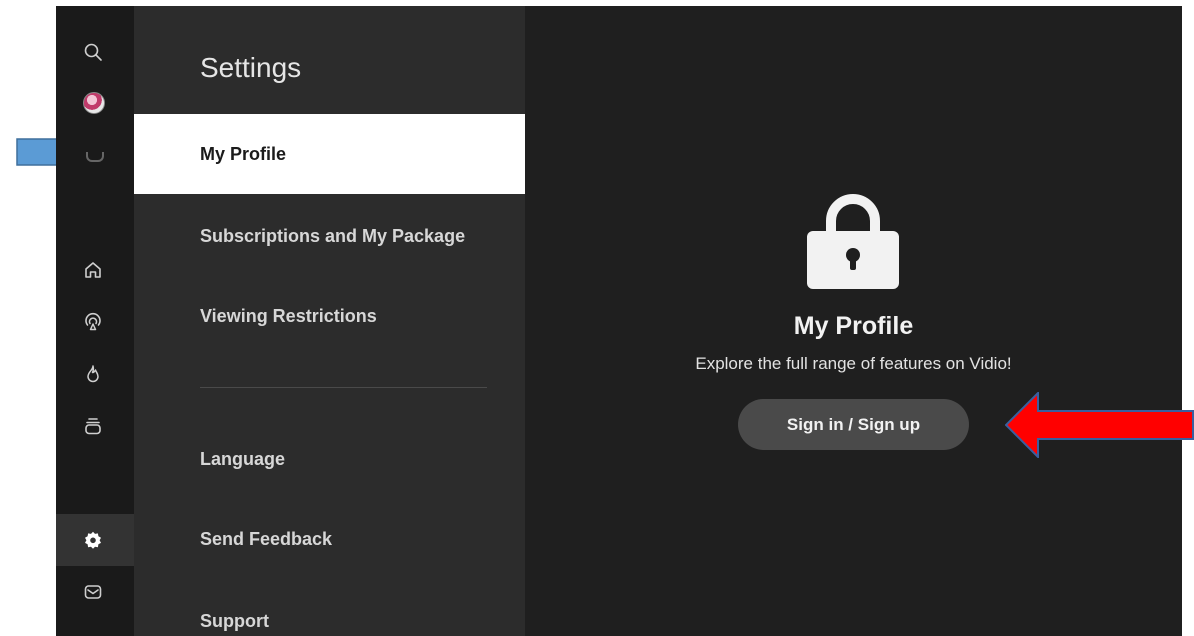  What do you see at coordinates (266, 538) in the screenshot?
I see `menu-item-label: Send Feedback` at bounding box center [266, 538].